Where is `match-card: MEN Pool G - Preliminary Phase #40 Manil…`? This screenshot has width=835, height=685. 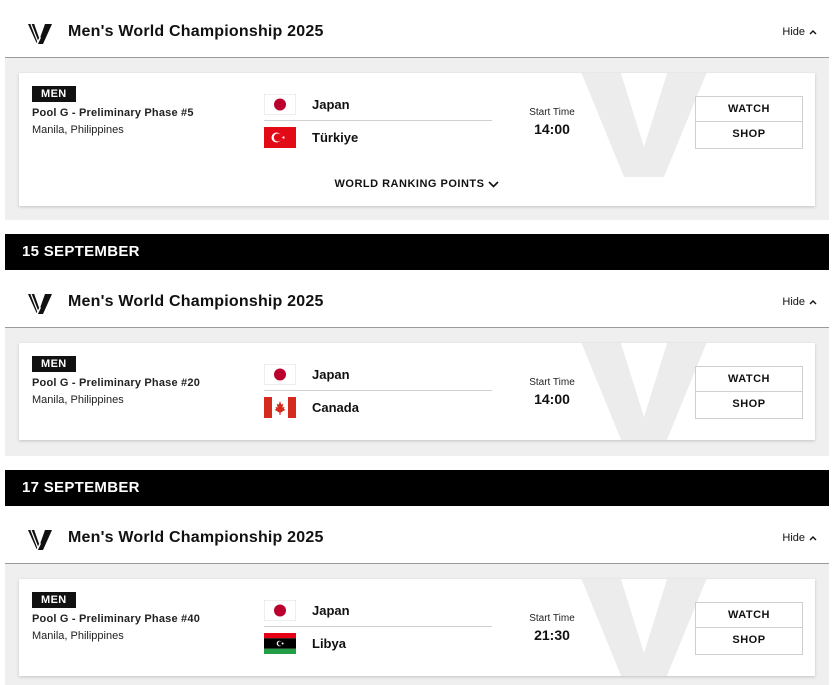 match-card: MEN Pool G - Preliminary Phase #40 Manil… is located at coordinates (417, 627).